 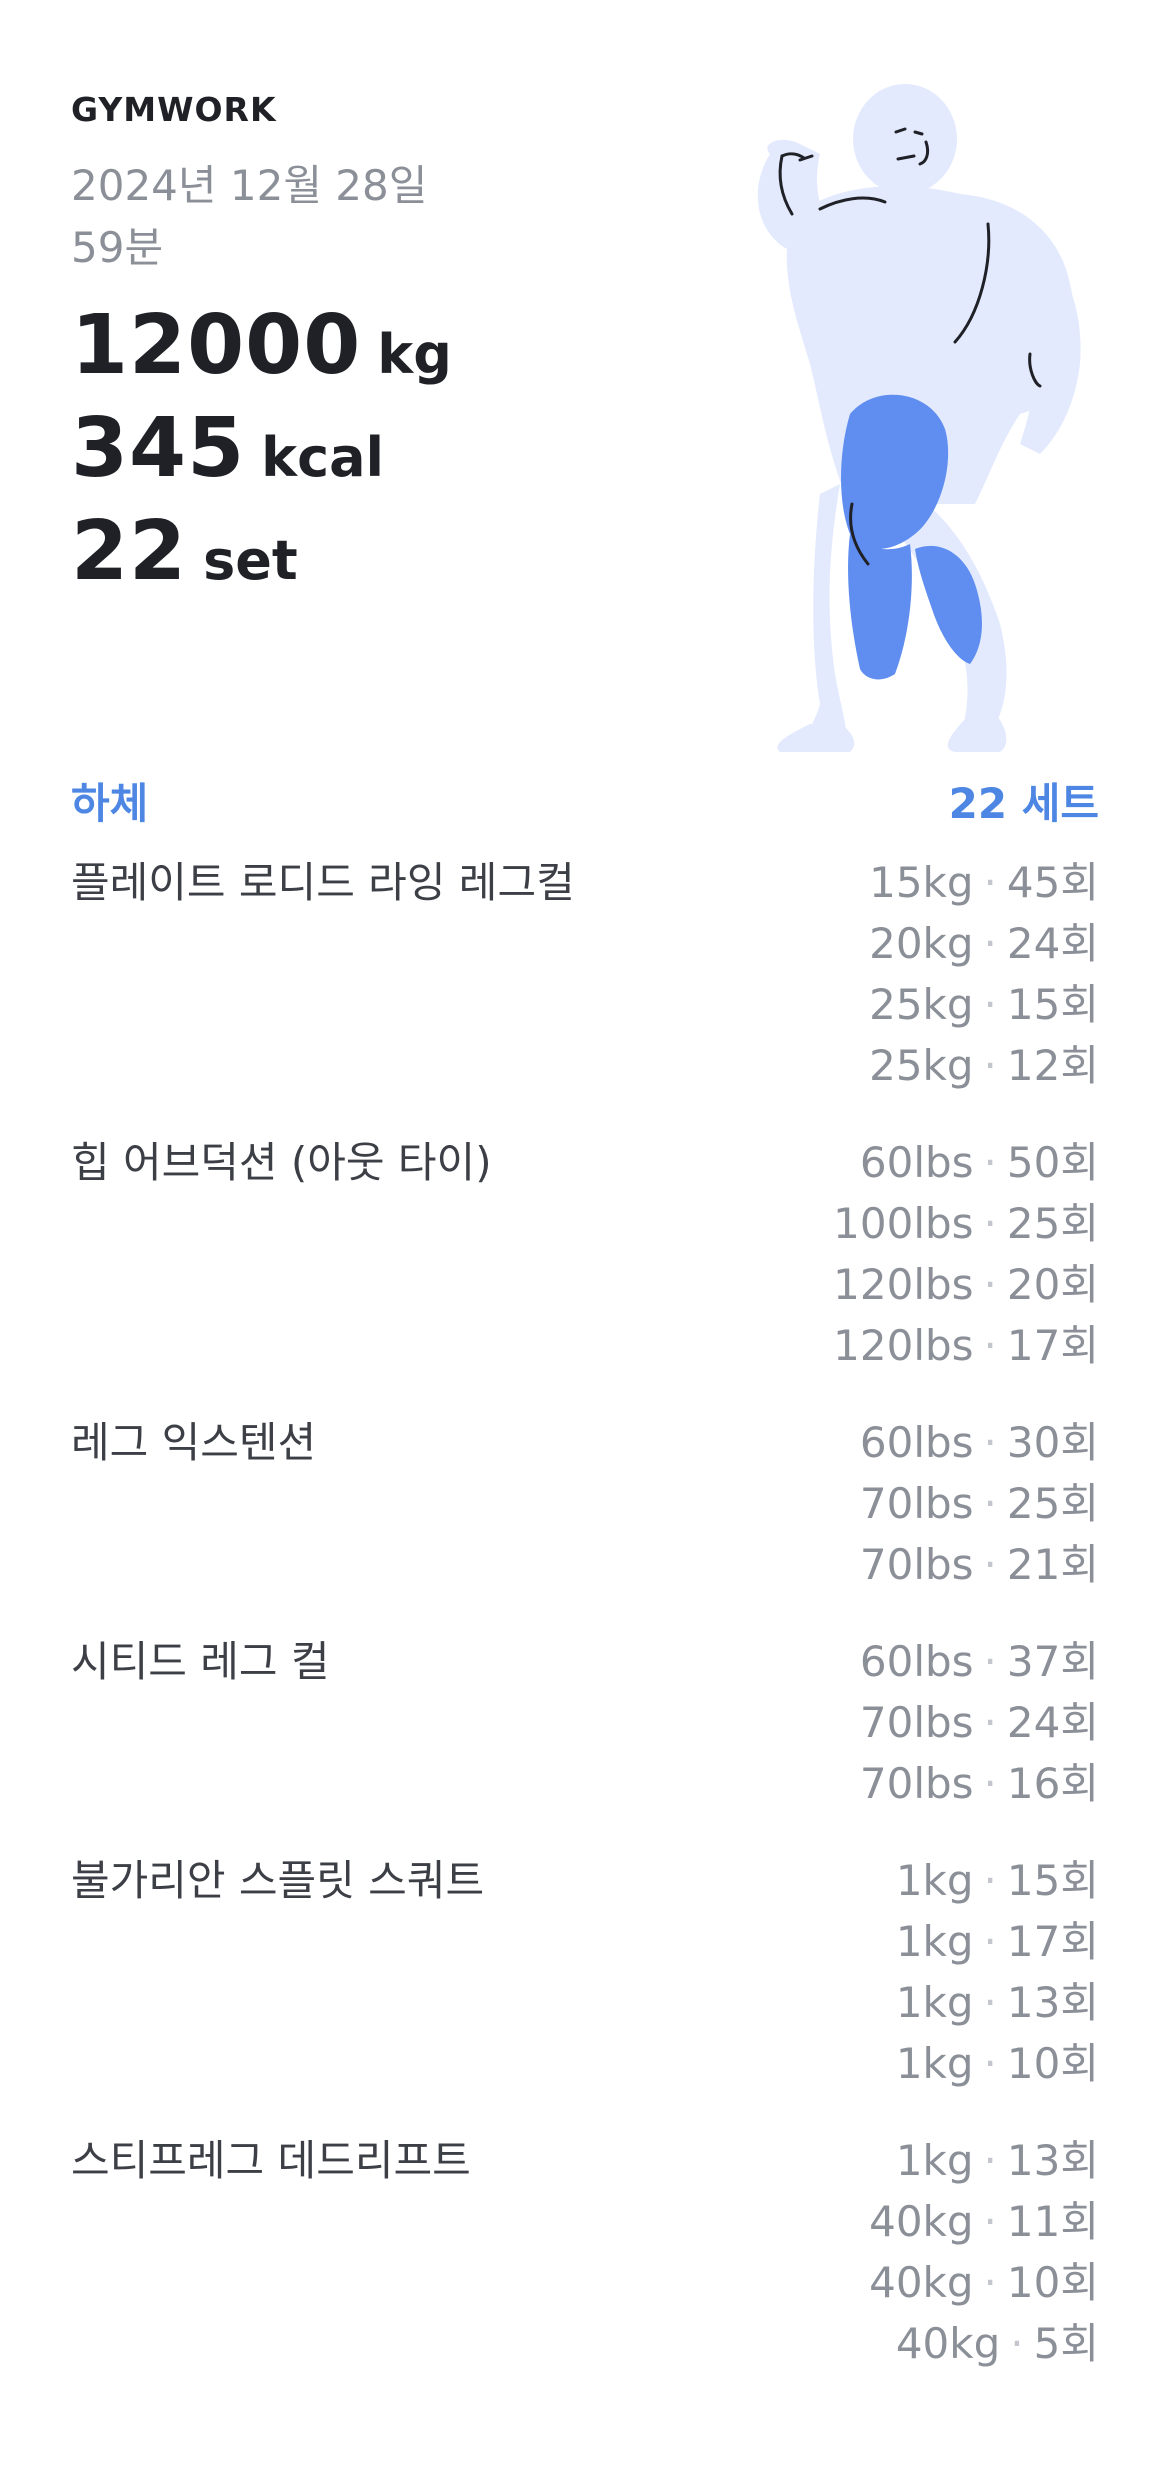 I want to click on set-reps: 17회, so click(x=1052, y=1345).